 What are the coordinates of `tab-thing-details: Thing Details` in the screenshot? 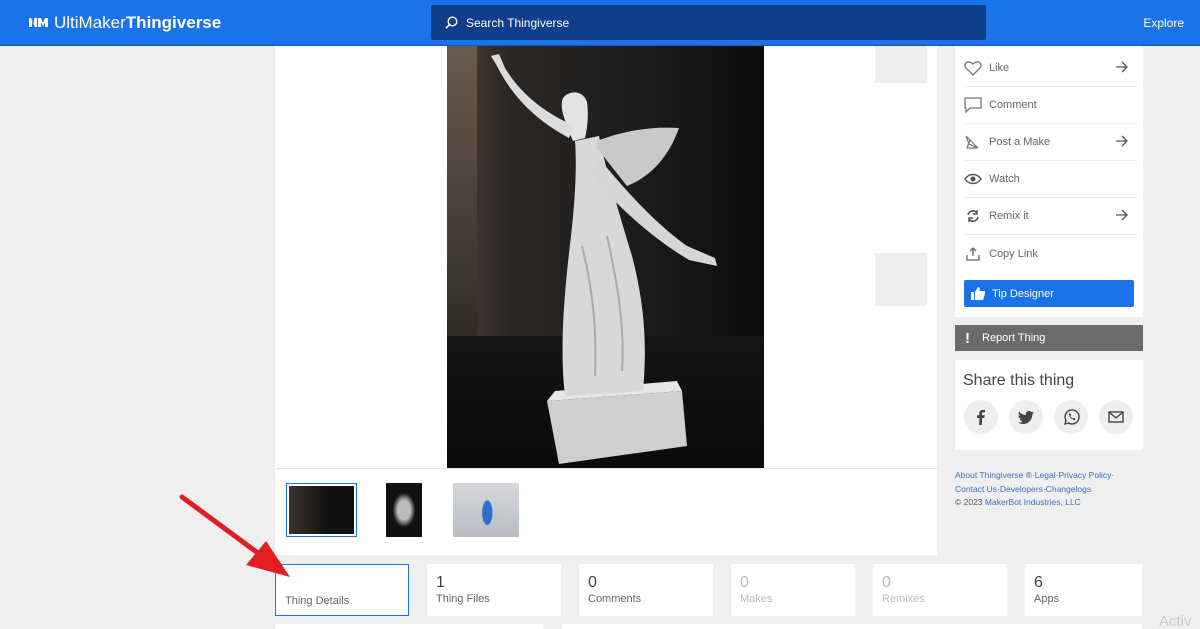 It's located at (342, 590).